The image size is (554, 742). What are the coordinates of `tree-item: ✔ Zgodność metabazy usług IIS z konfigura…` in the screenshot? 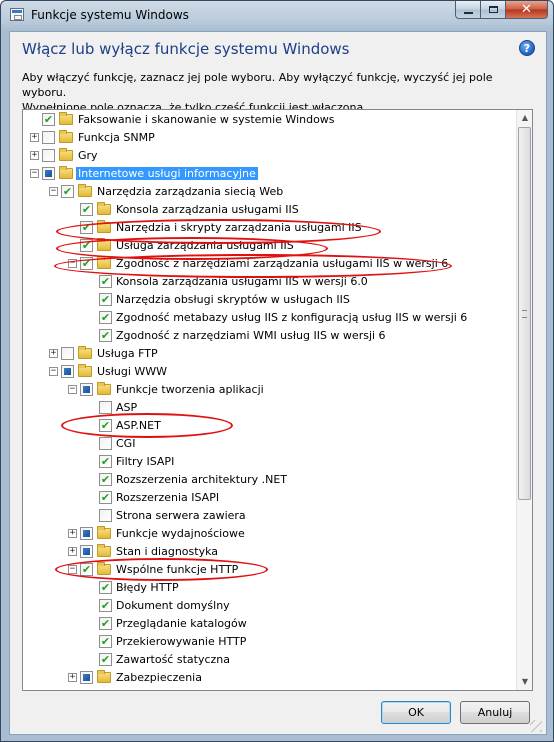 It's located at (269, 318).